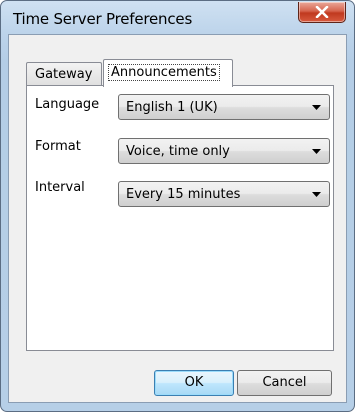 The height and width of the screenshot is (412, 355). I want to click on ok-button: OK, so click(194, 383).